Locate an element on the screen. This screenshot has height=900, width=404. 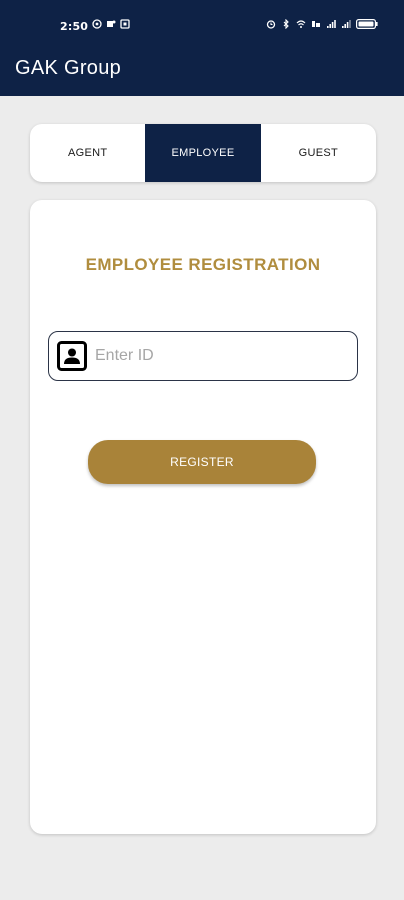
alarm-icon is located at coordinates (271, 24).